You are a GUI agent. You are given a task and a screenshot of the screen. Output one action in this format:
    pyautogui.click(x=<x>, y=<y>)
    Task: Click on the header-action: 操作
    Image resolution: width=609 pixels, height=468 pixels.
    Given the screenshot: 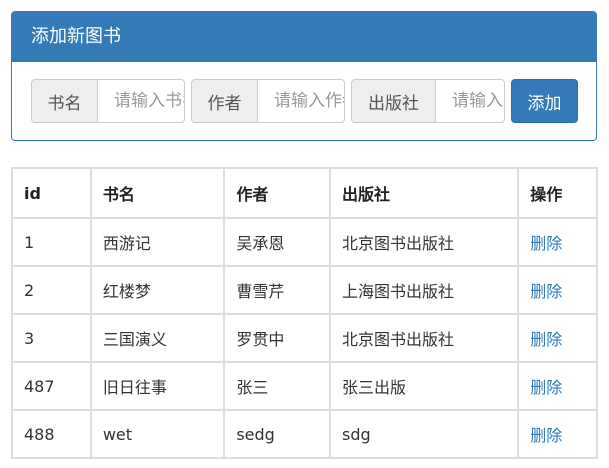 What is the action you would take?
    pyautogui.click(x=557, y=193)
    